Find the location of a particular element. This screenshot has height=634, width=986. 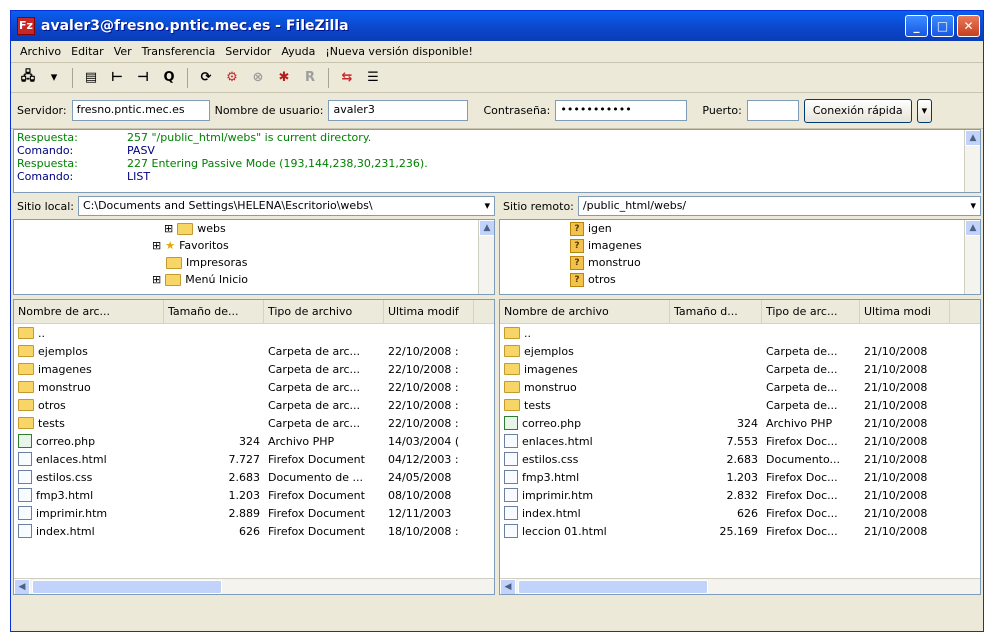

maximize-button: □ is located at coordinates (942, 26).